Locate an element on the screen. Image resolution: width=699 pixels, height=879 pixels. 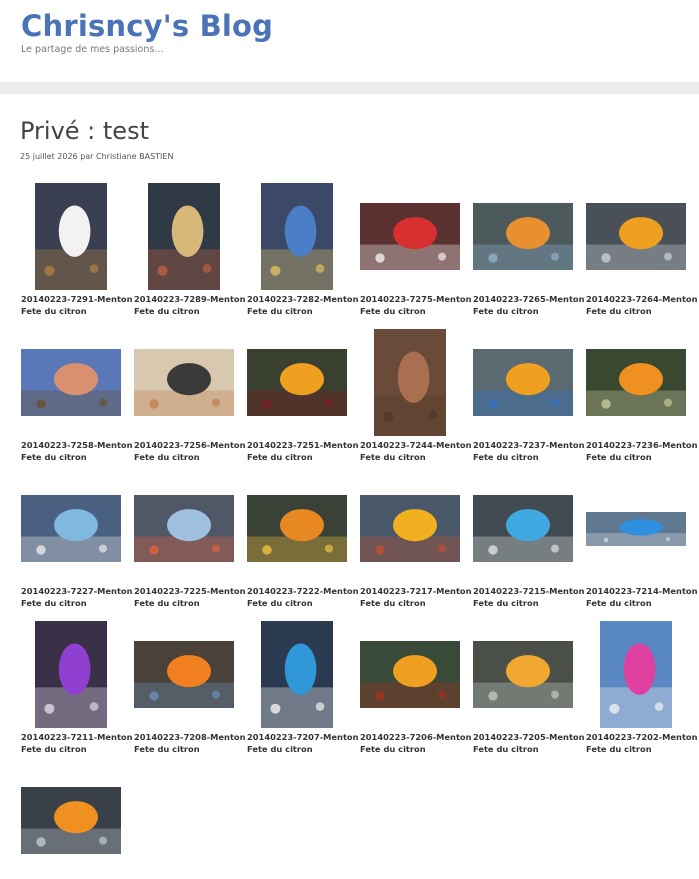
photo-caption: 20140223-7202-Menton Fete du citron is located at coordinates (642, 743).